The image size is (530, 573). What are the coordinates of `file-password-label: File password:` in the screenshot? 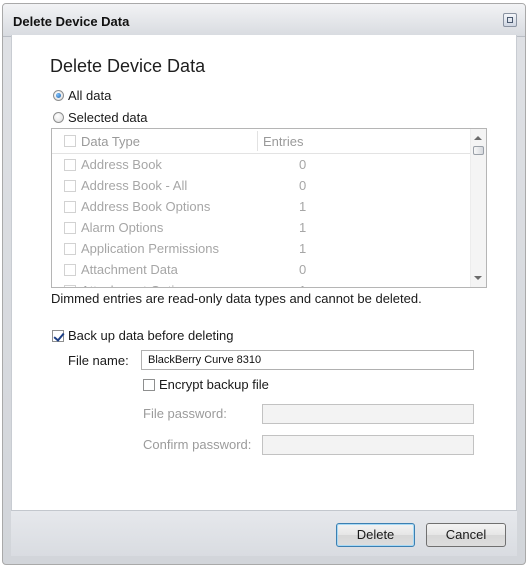 It's located at (185, 413).